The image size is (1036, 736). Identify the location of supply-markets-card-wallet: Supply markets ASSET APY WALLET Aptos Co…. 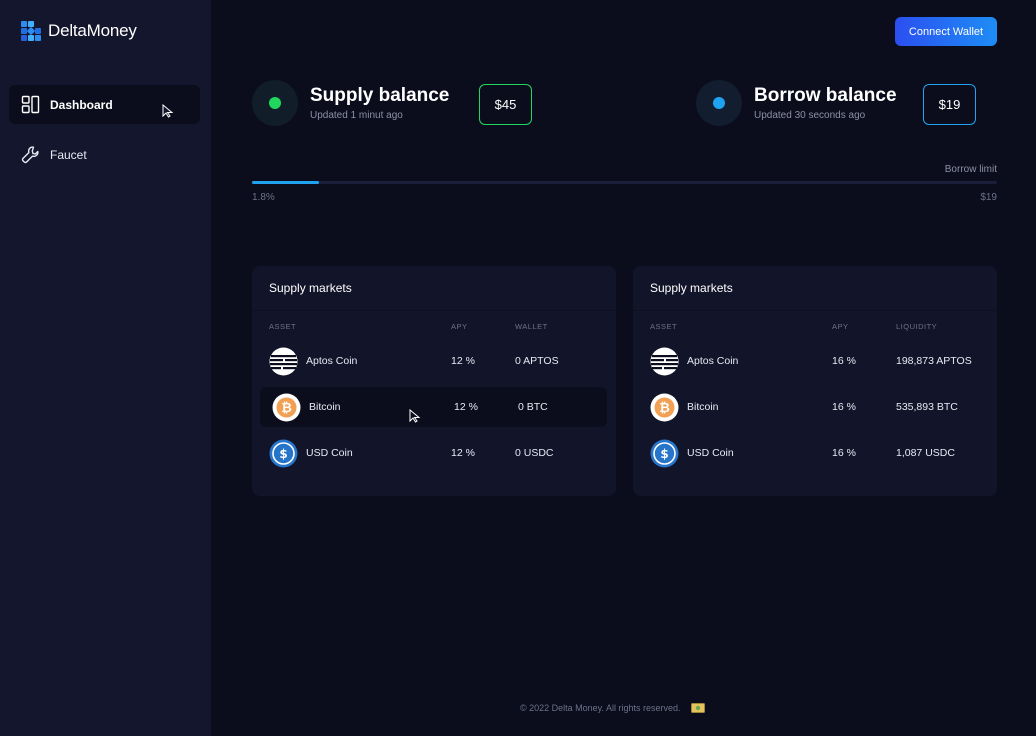
(434, 381).